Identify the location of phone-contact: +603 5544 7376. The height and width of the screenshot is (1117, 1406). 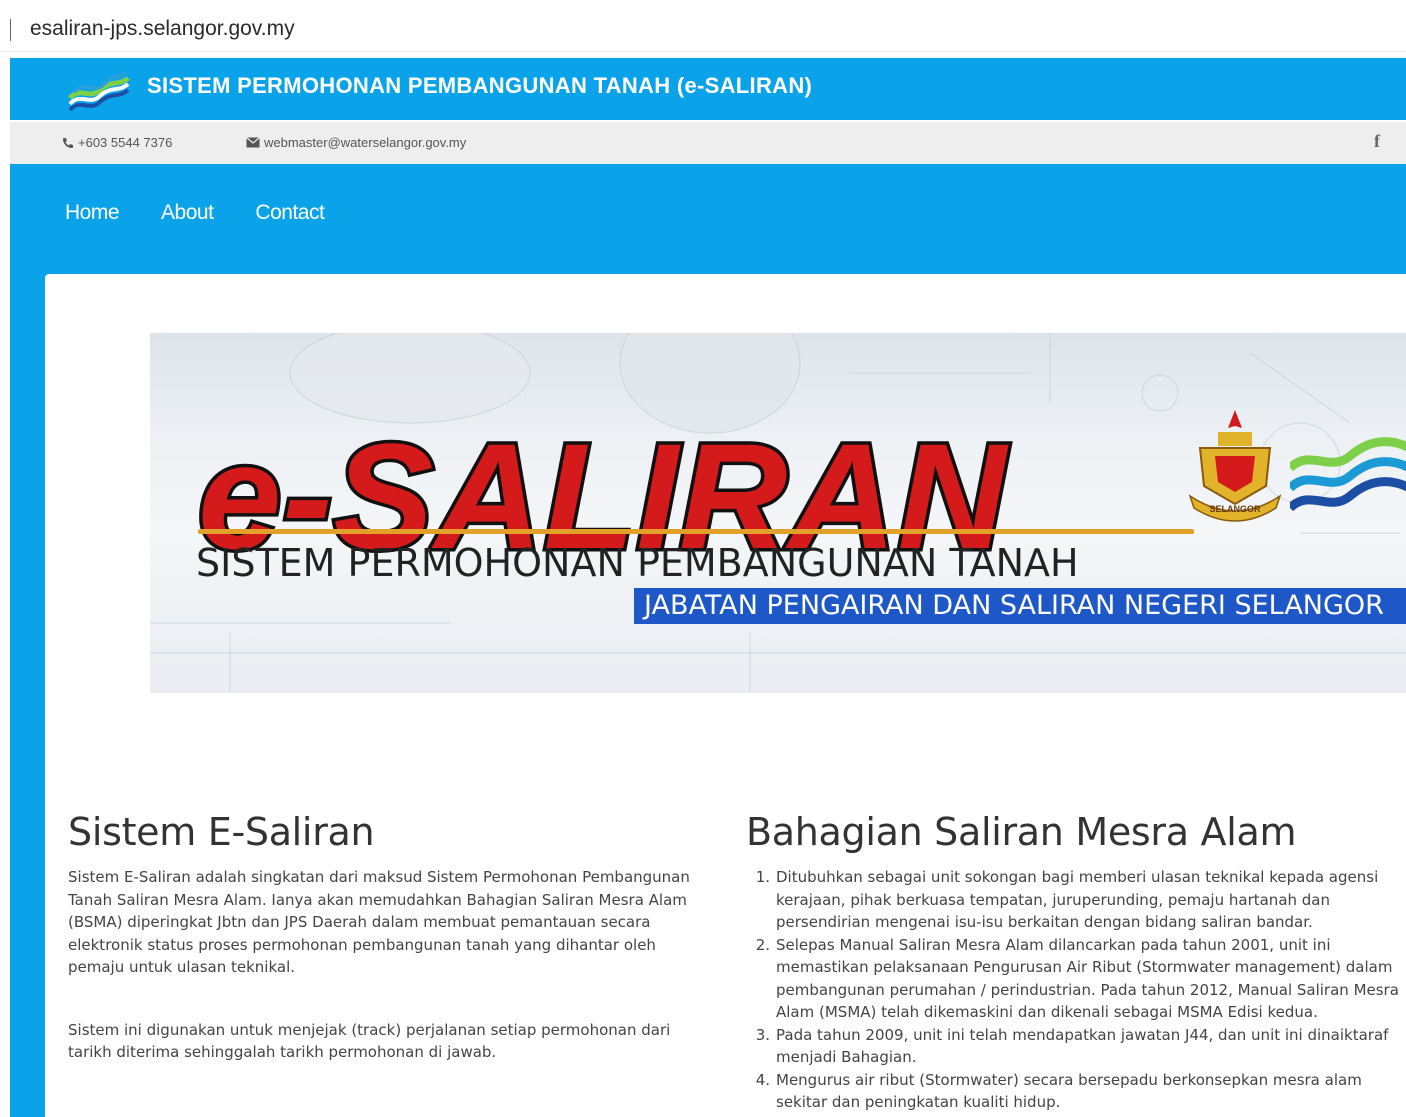
(117, 142).